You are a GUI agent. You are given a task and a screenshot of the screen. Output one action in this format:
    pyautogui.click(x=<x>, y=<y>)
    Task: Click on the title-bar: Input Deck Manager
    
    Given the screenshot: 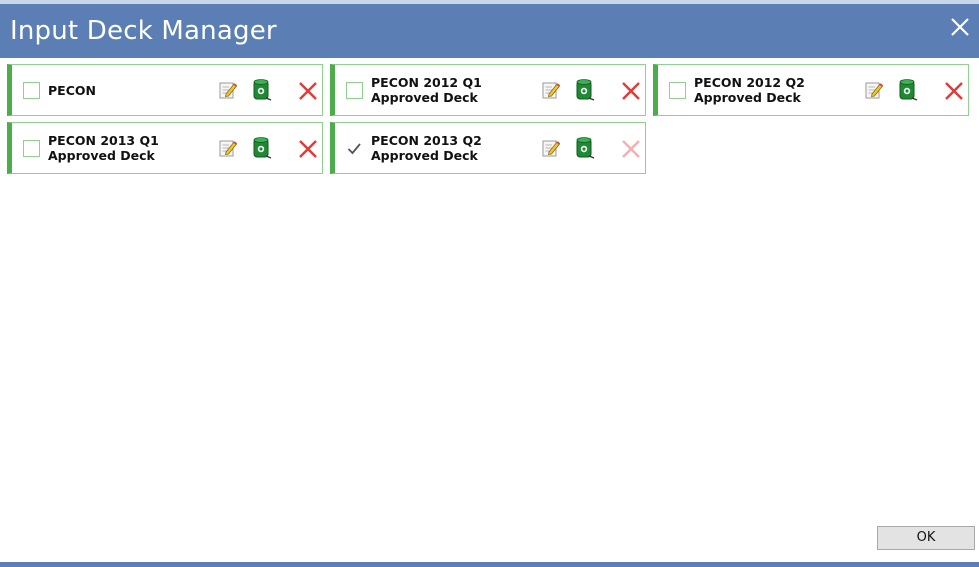 What is the action you would take?
    pyautogui.click(x=489, y=29)
    